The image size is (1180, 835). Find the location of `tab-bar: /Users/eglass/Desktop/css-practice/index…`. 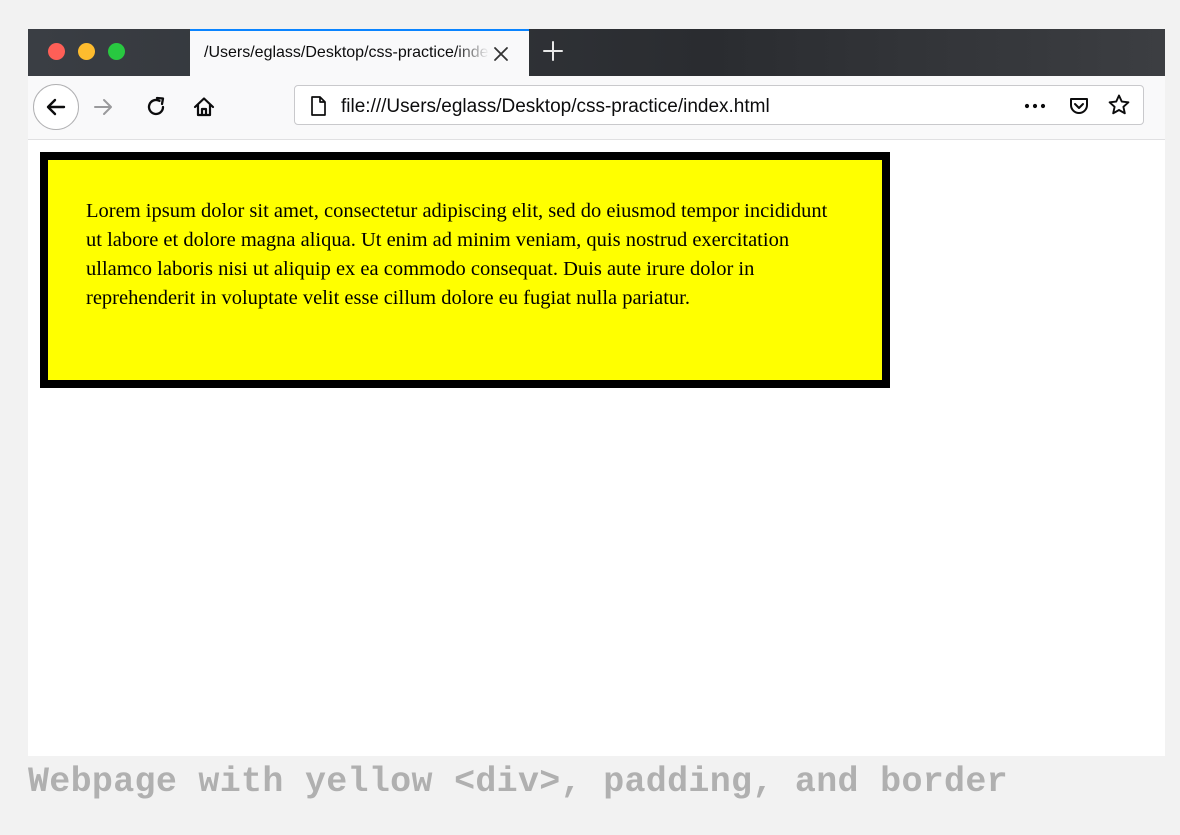

tab-bar: /Users/eglass/Desktop/css-practice/index… is located at coordinates (596, 52).